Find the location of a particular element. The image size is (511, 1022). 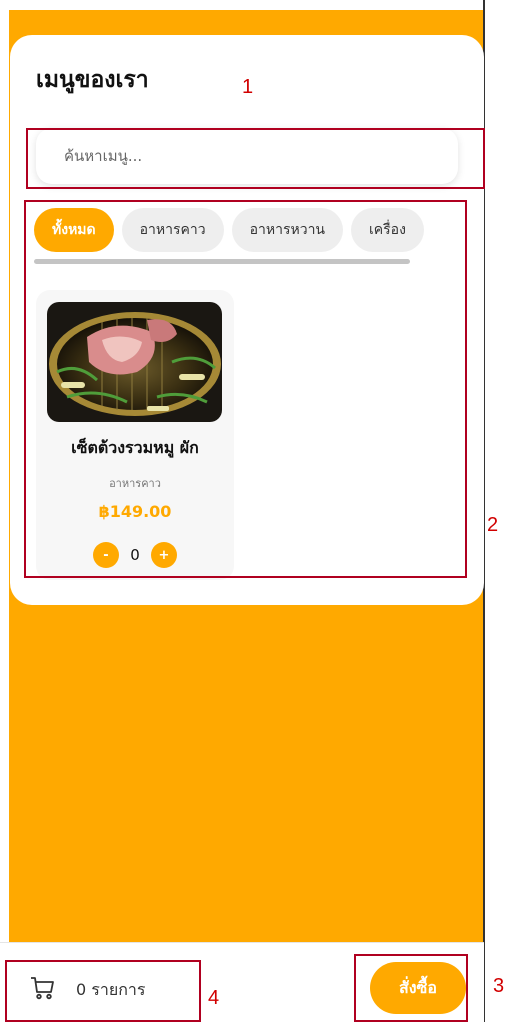

page-title: เมนูของเรา is located at coordinates (92, 80).